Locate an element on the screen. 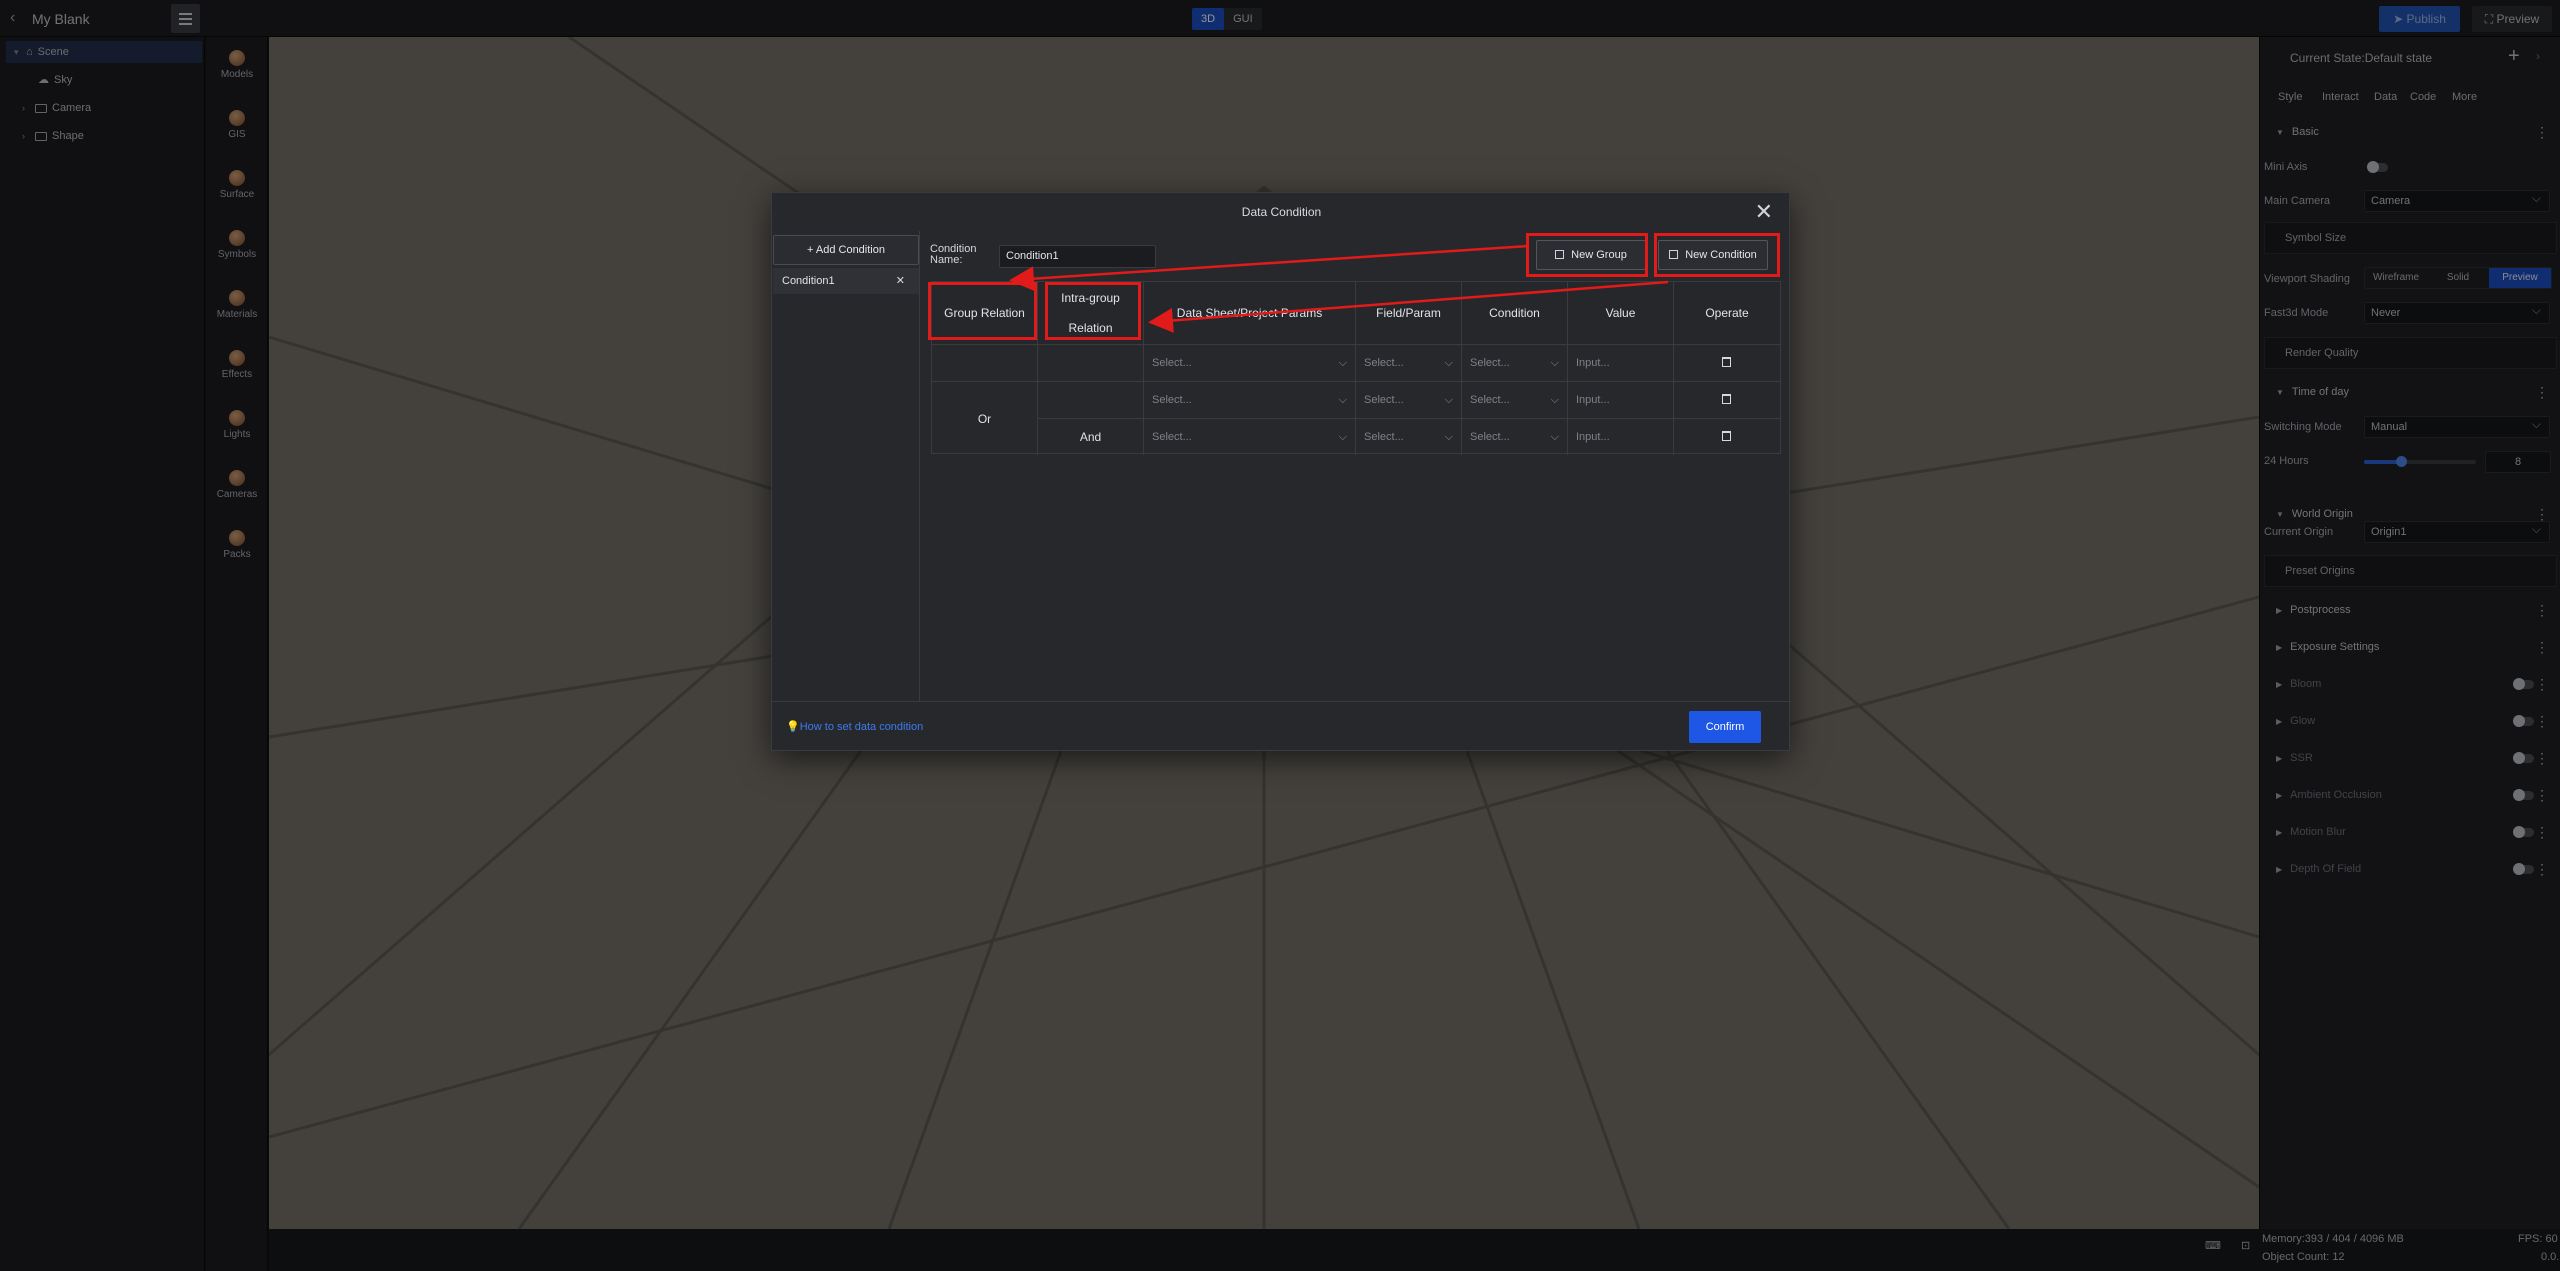 This screenshot has width=2560, height=1271. arrow-to-intra-group-relation is located at coordinates (1408, 306).